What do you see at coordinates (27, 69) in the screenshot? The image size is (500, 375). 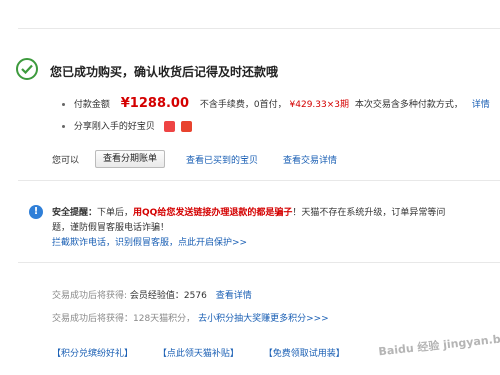 I see `success-check-icon` at bounding box center [27, 69].